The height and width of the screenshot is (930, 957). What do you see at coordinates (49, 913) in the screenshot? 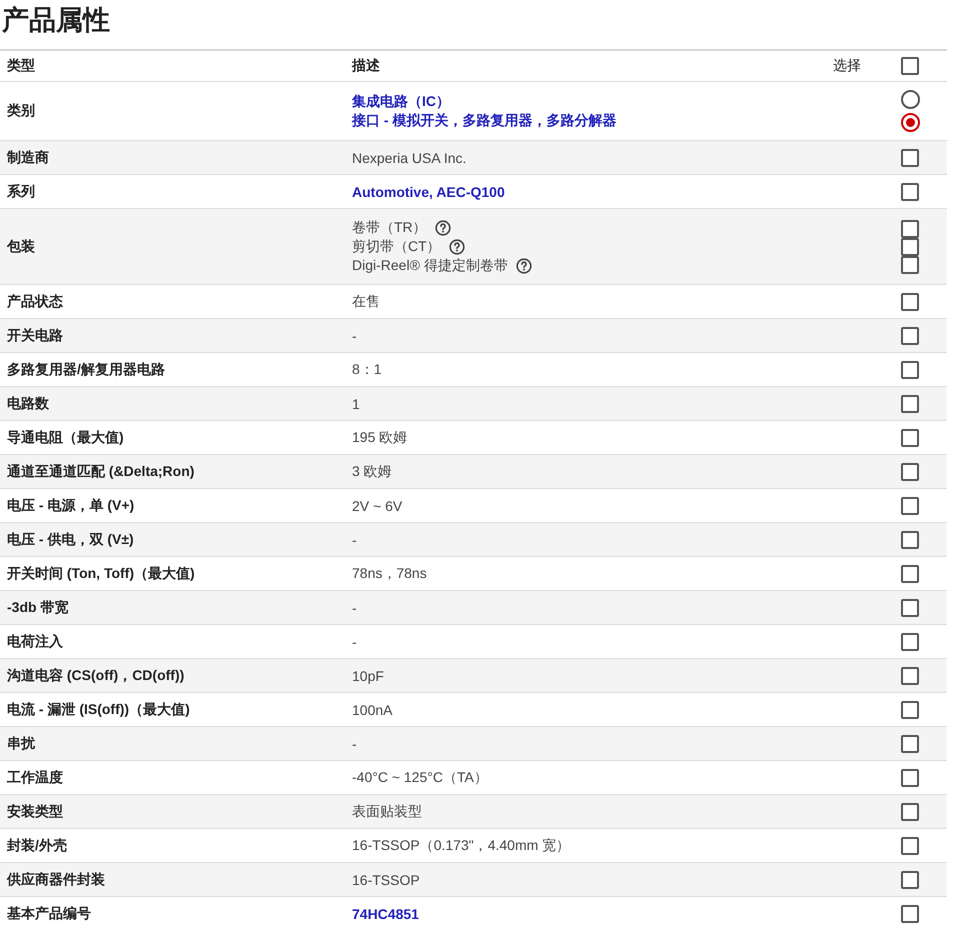
I see `property-name: 基本产品编号` at bounding box center [49, 913].